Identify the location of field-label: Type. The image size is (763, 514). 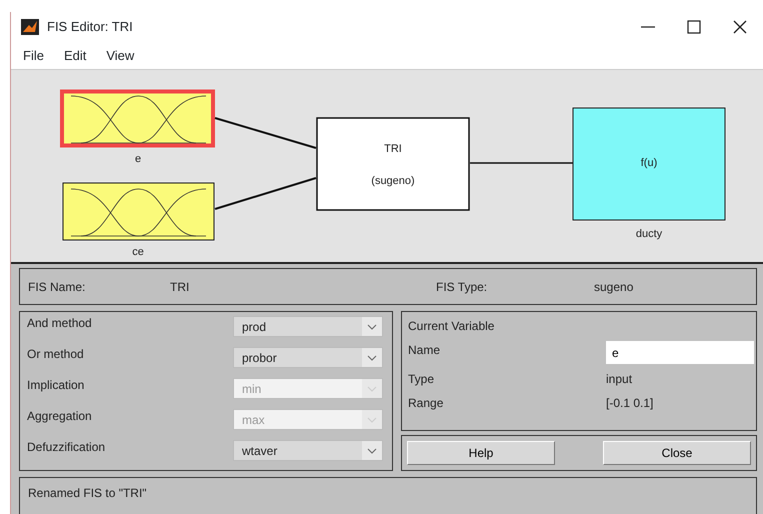
(422, 379).